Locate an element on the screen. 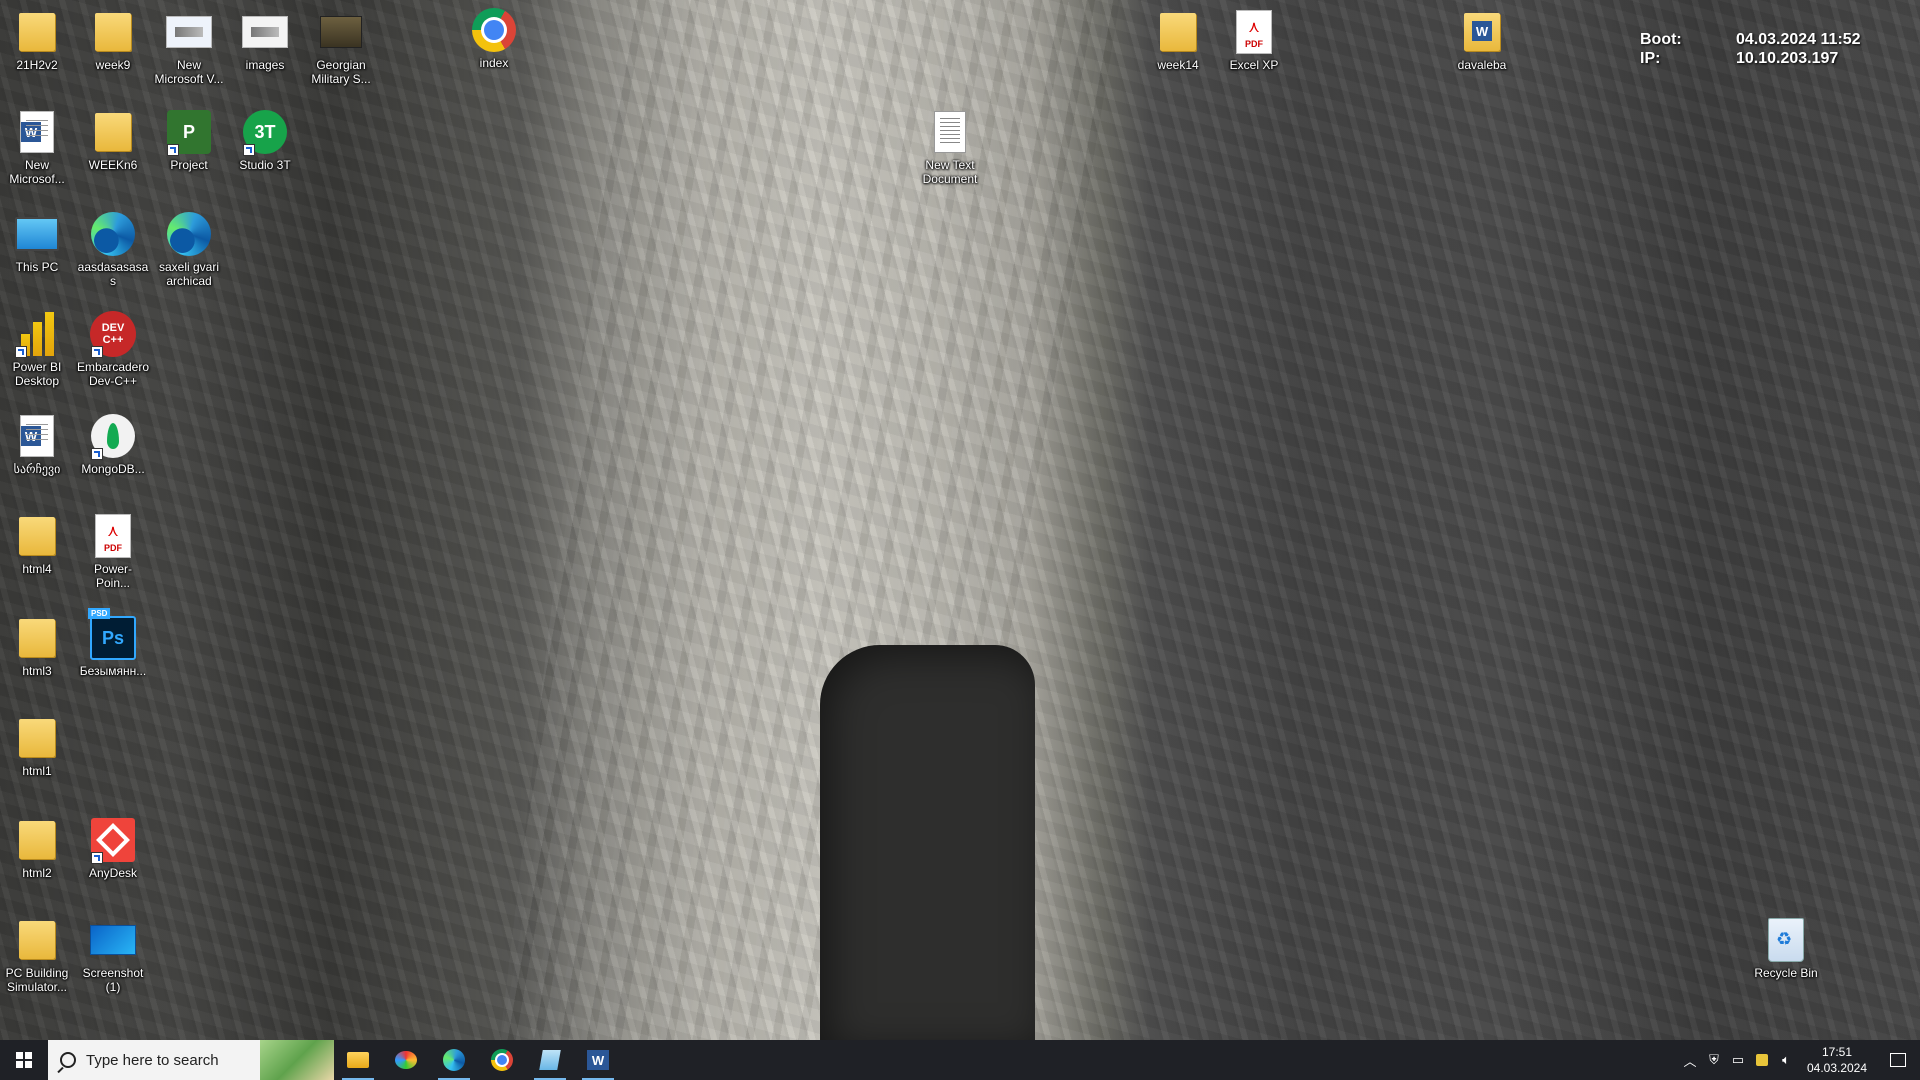 The image size is (1920, 1080). desktop-icon-label: სარჩევი is located at coordinates (37, 469).